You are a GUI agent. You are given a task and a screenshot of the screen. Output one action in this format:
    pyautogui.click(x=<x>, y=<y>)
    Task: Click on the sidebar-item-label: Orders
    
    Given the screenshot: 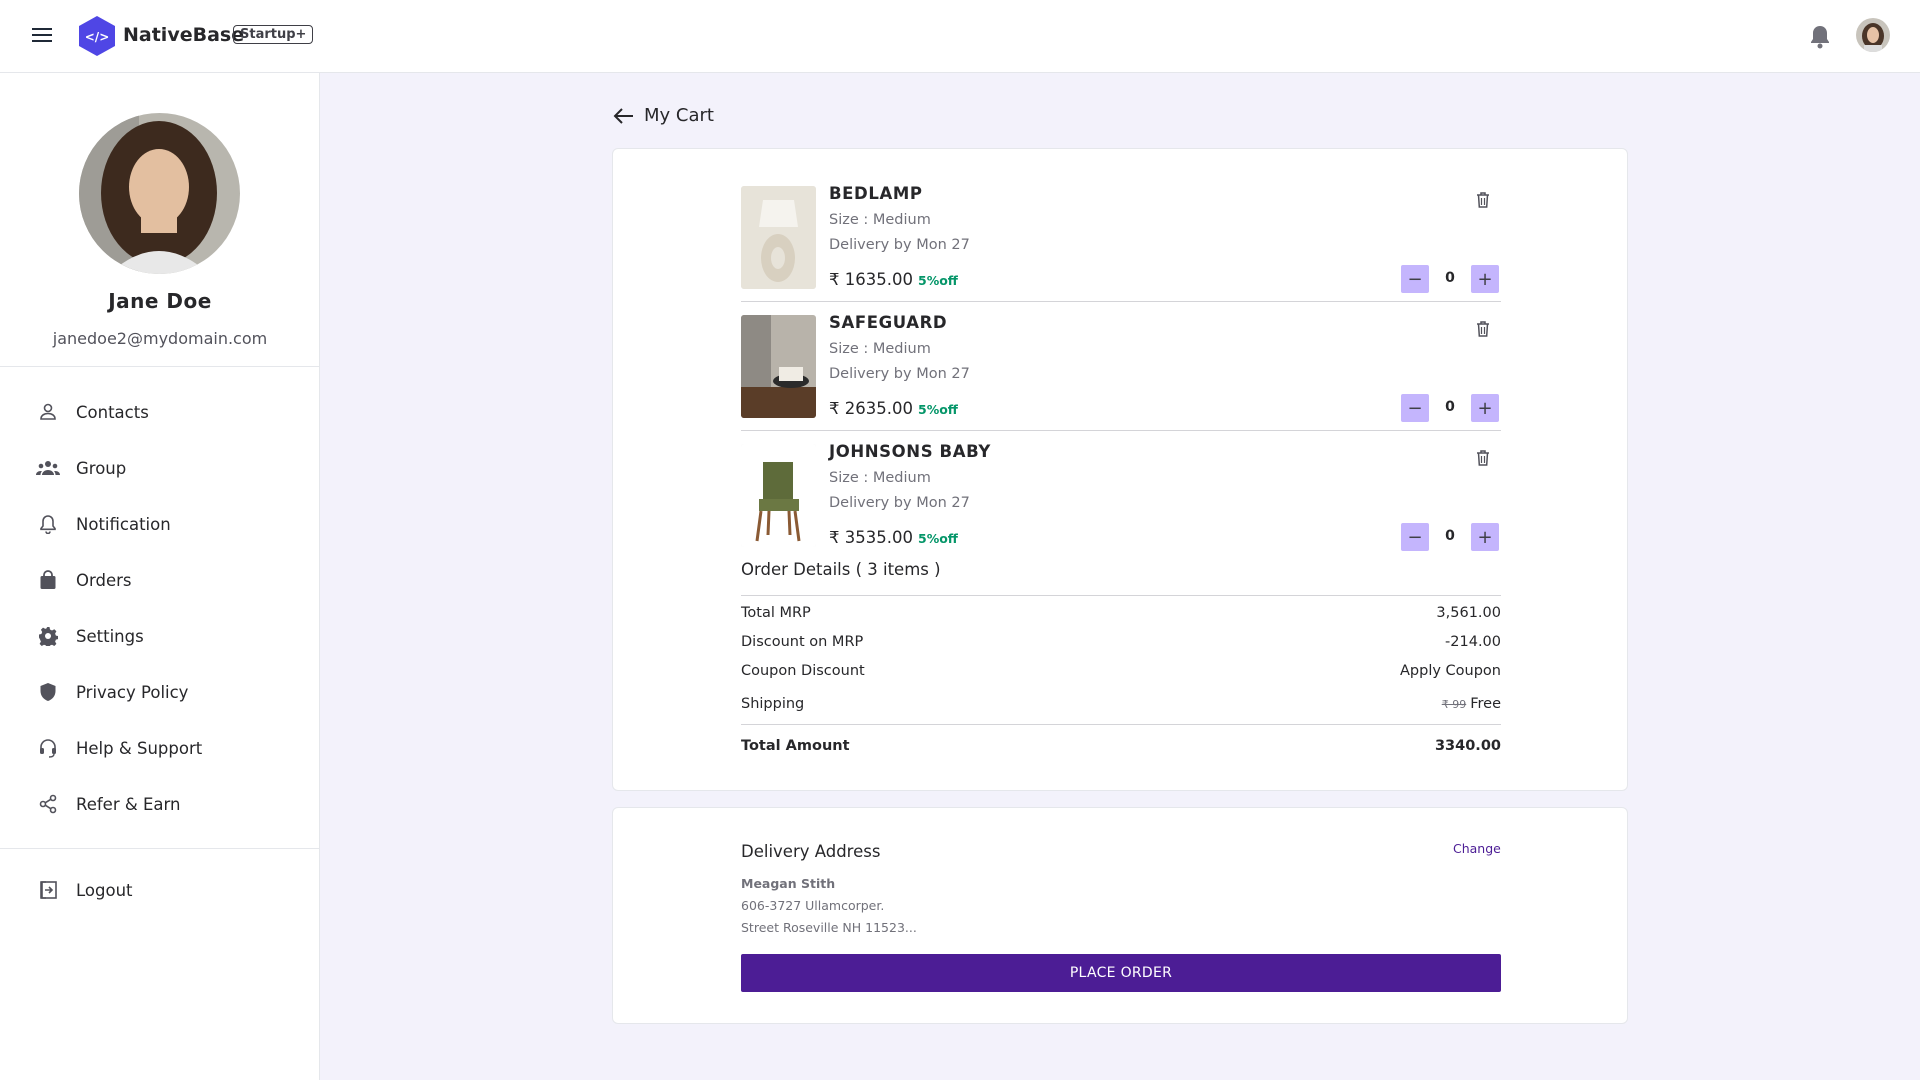 What is the action you would take?
    pyautogui.click(x=104, y=580)
    